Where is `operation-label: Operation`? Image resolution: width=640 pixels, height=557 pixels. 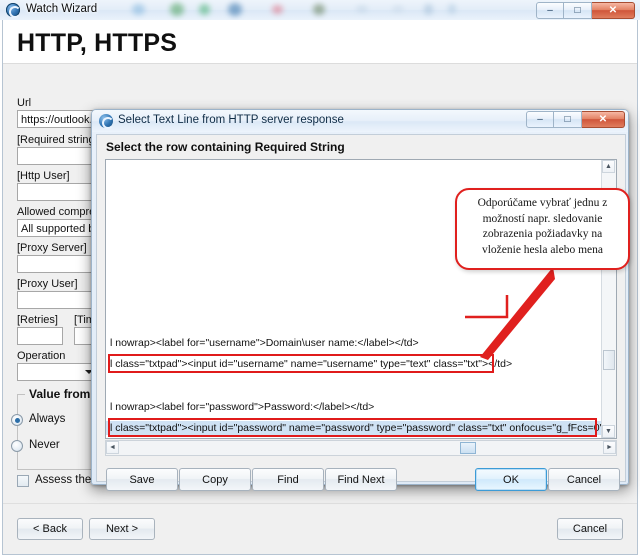
operation-label: Operation is located at coordinates (41, 356).